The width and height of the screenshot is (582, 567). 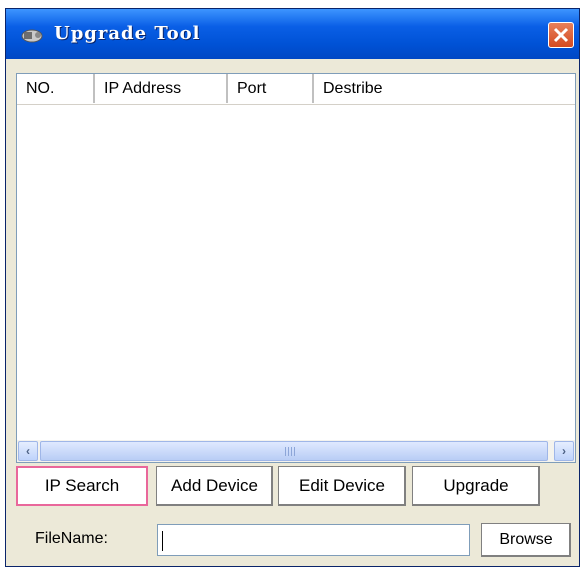 I want to click on chevron-left-icon: ‹, so click(x=28, y=451).